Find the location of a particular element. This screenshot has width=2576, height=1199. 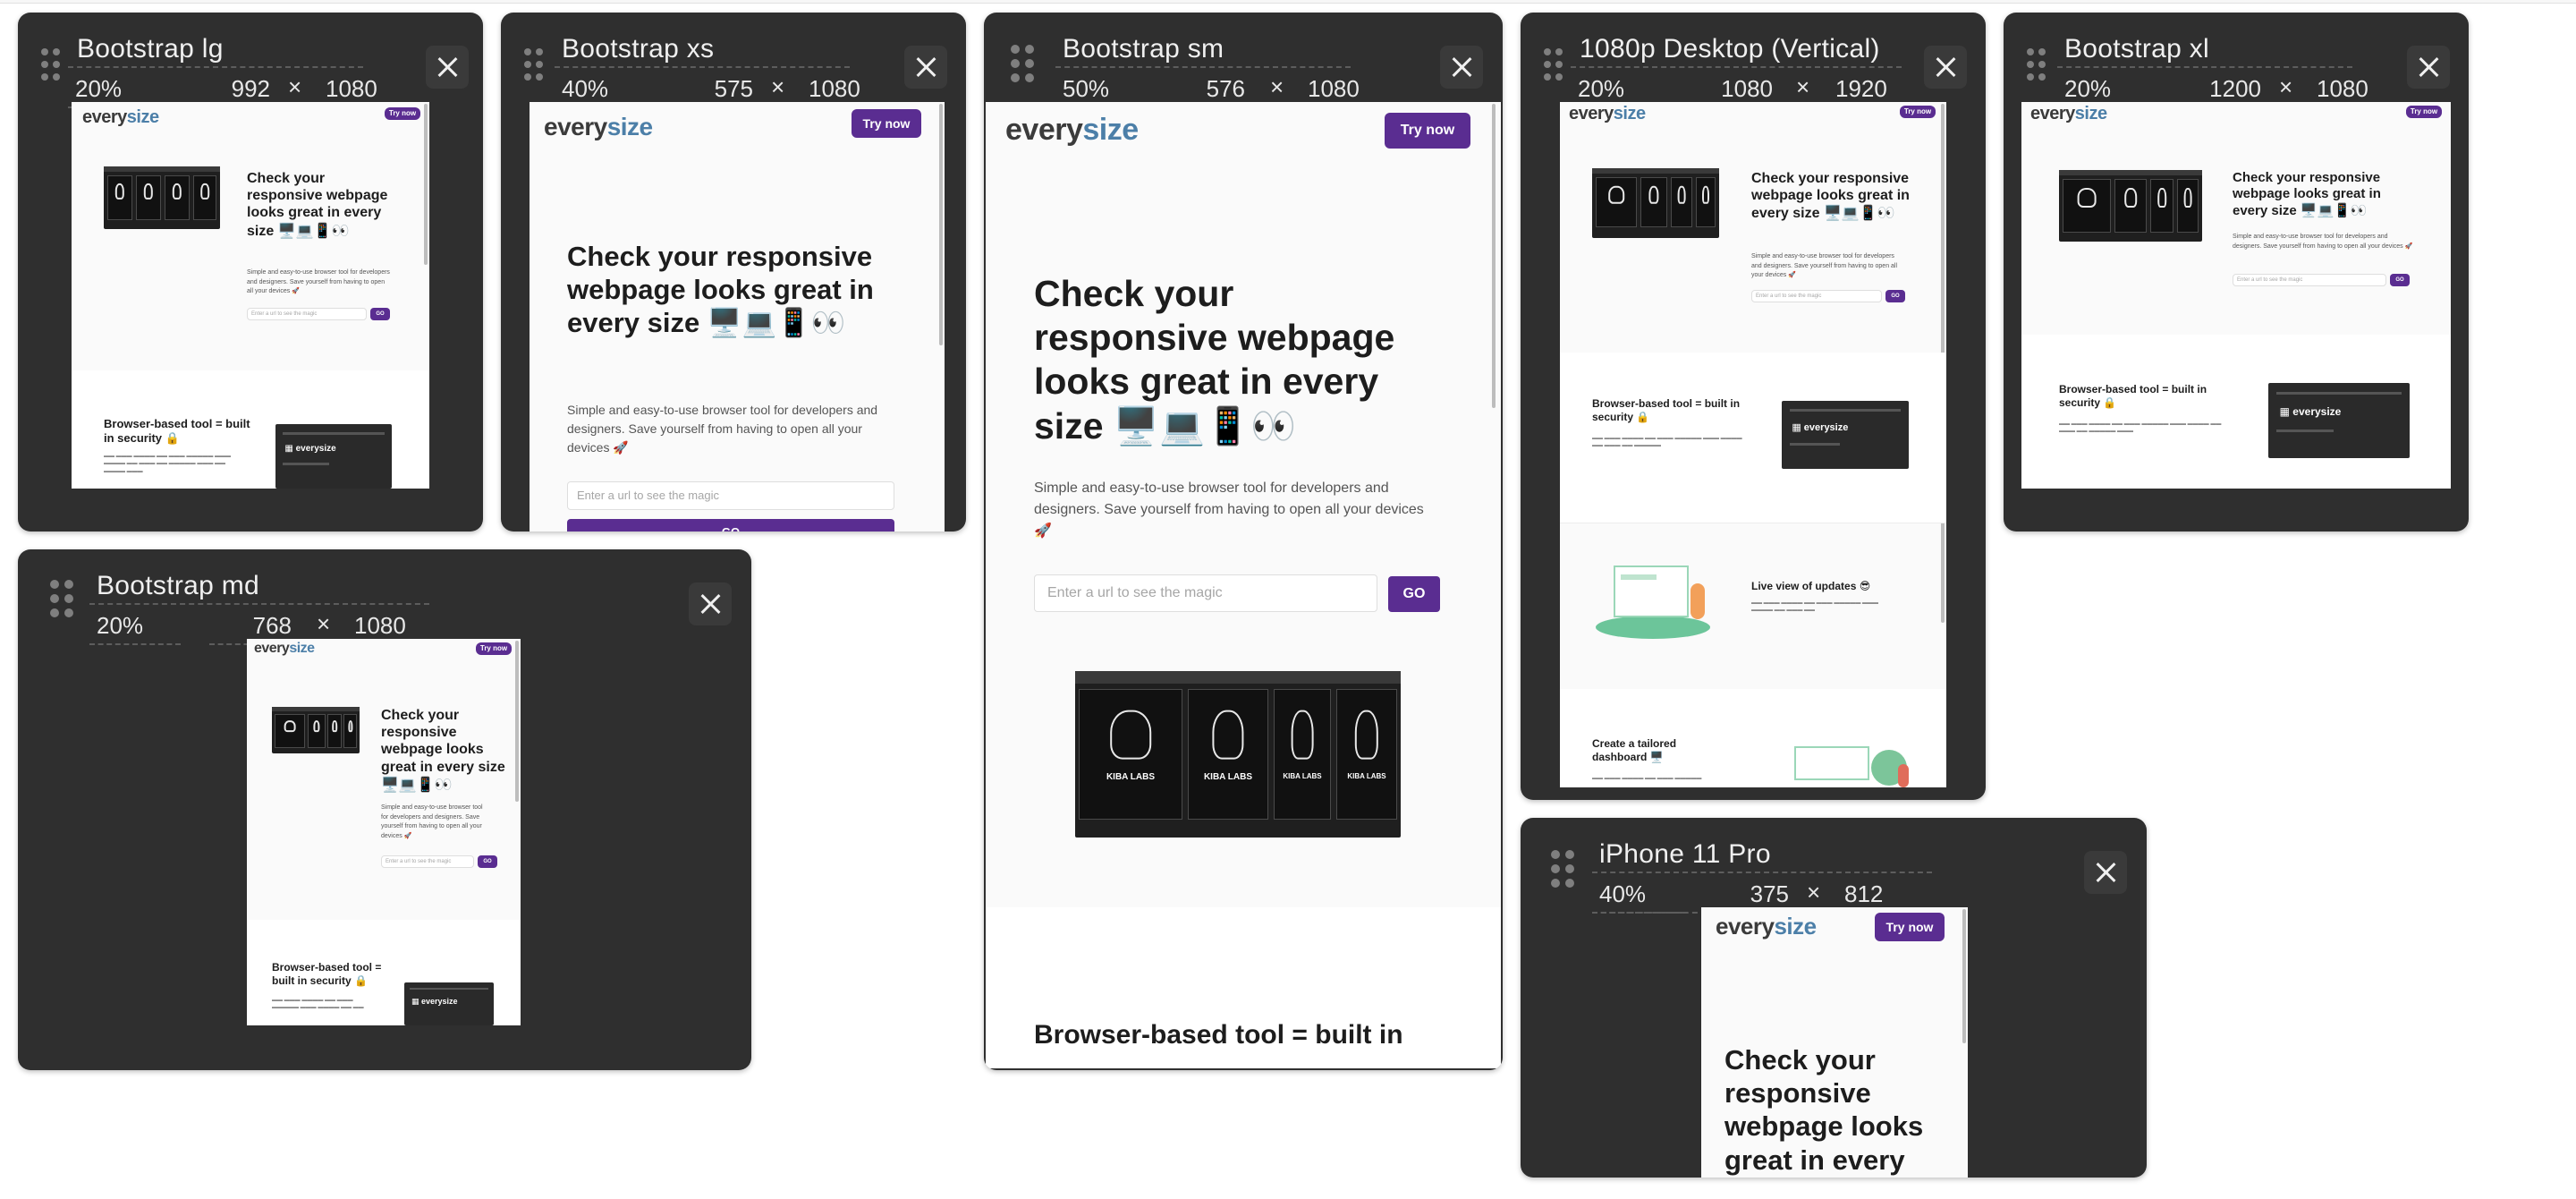

top-divider is located at coordinates (1288, 2).